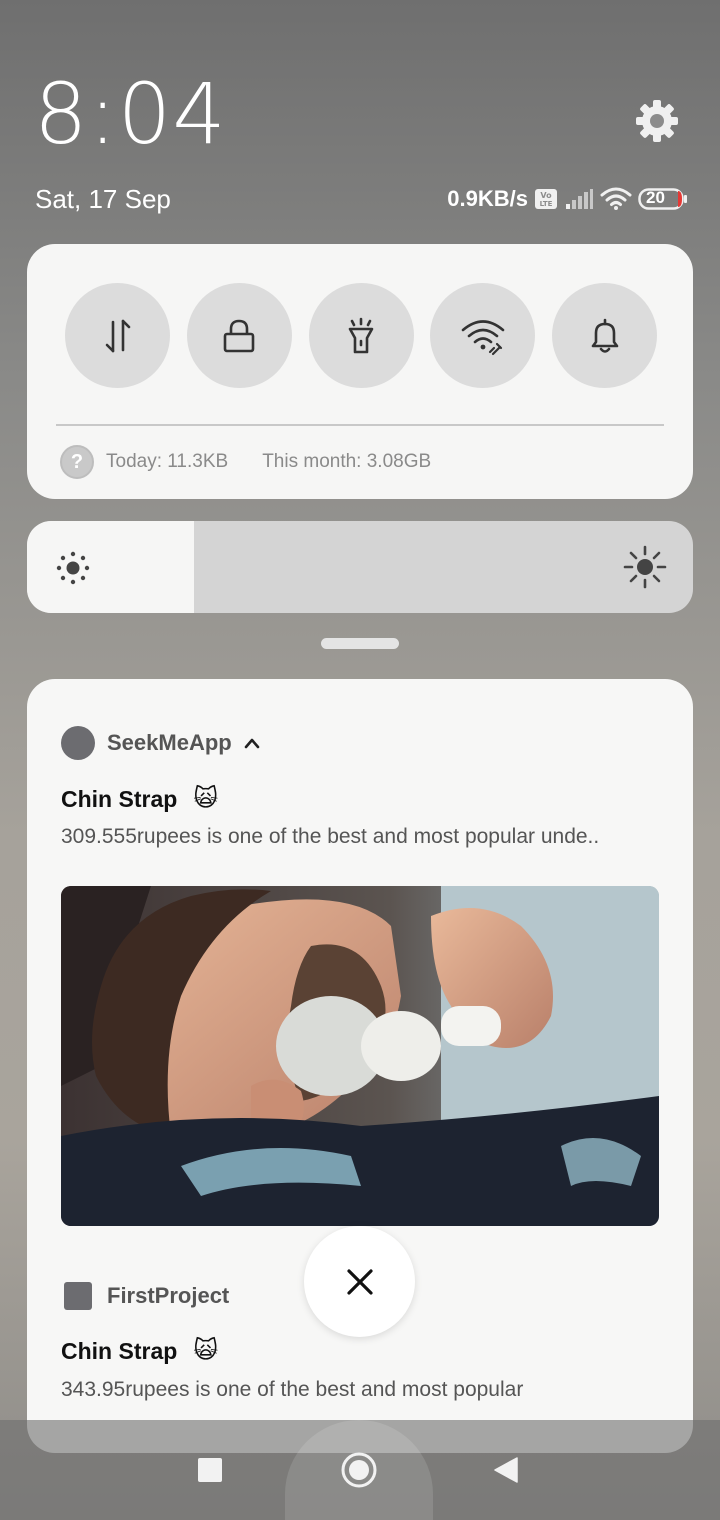  What do you see at coordinates (546, 204) in the screenshot?
I see `svg-text: LTE` at bounding box center [546, 204].